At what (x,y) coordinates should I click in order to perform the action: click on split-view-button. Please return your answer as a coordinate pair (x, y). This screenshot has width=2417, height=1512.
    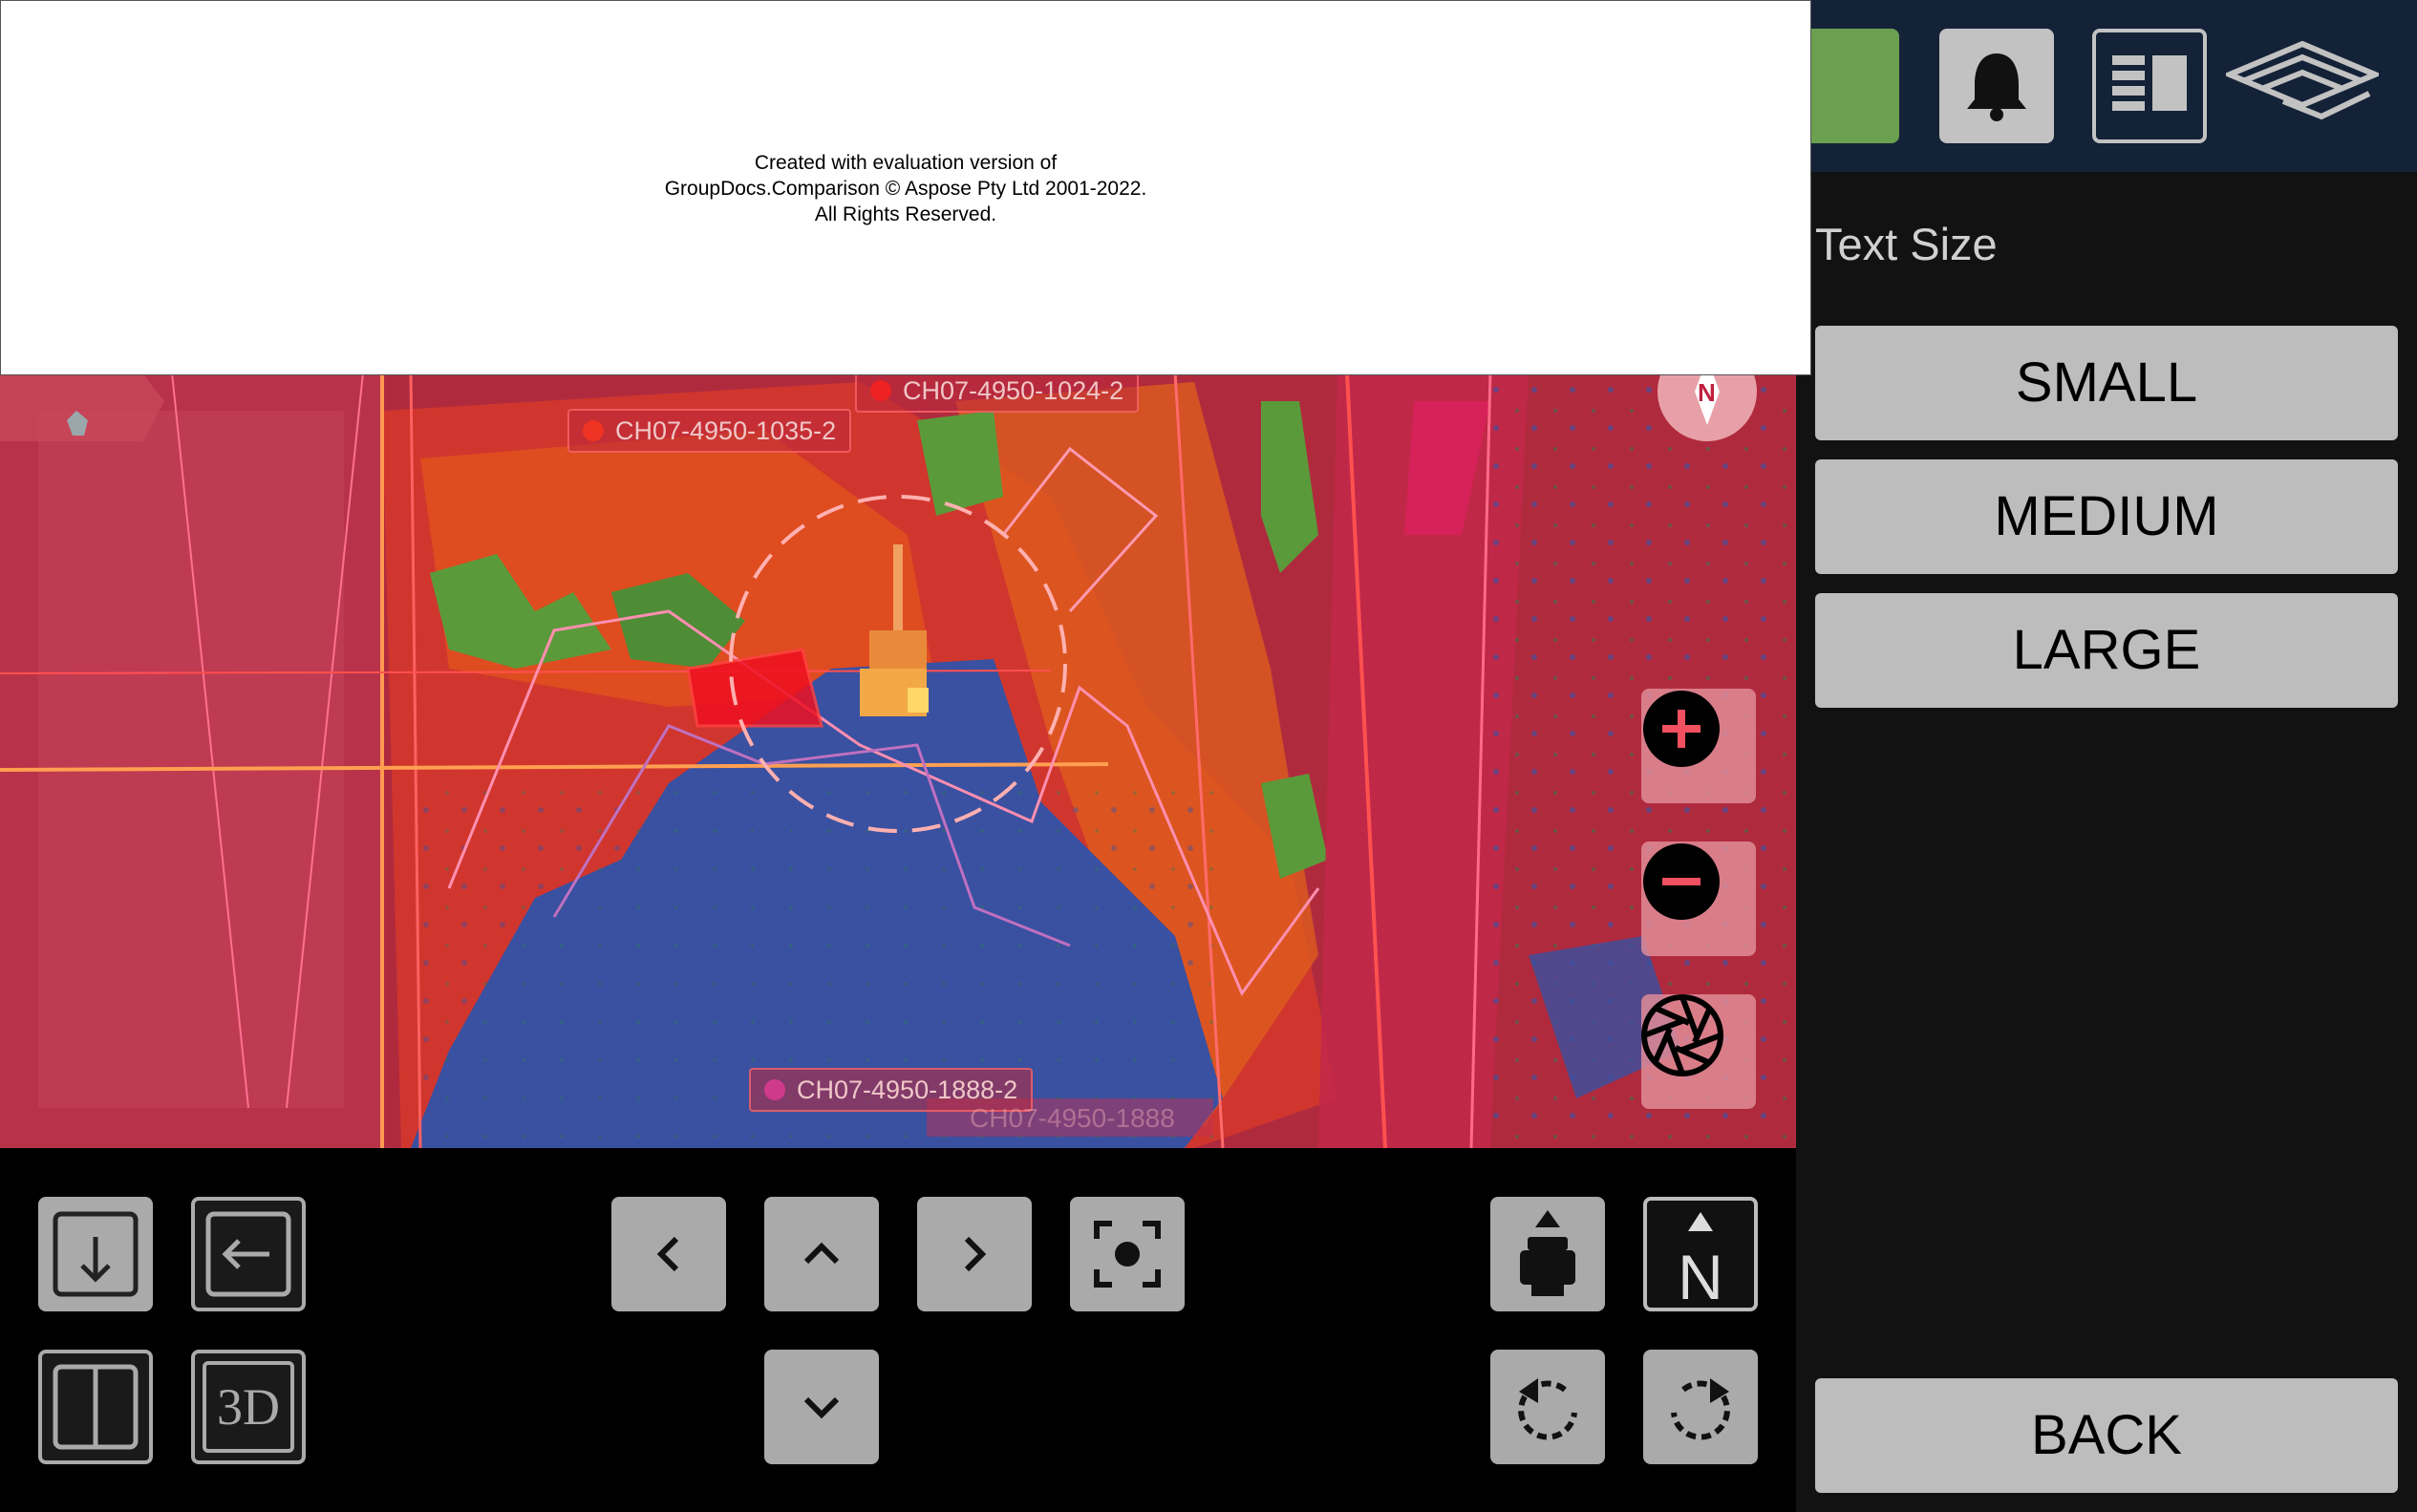
    Looking at the image, I should click on (96, 1407).